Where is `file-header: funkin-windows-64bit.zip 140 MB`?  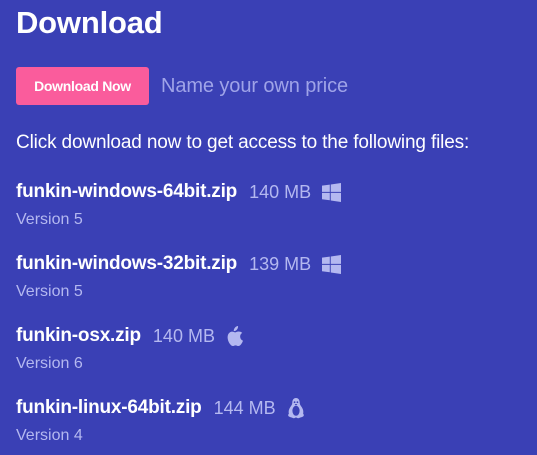 file-header: funkin-windows-64bit.zip 140 MB is located at coordinates (273, 192).